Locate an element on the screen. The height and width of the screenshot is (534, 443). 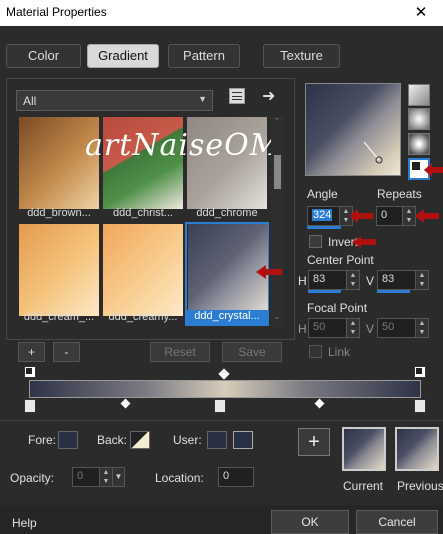
previous-label: Previous is located at coordinates (420, 486).